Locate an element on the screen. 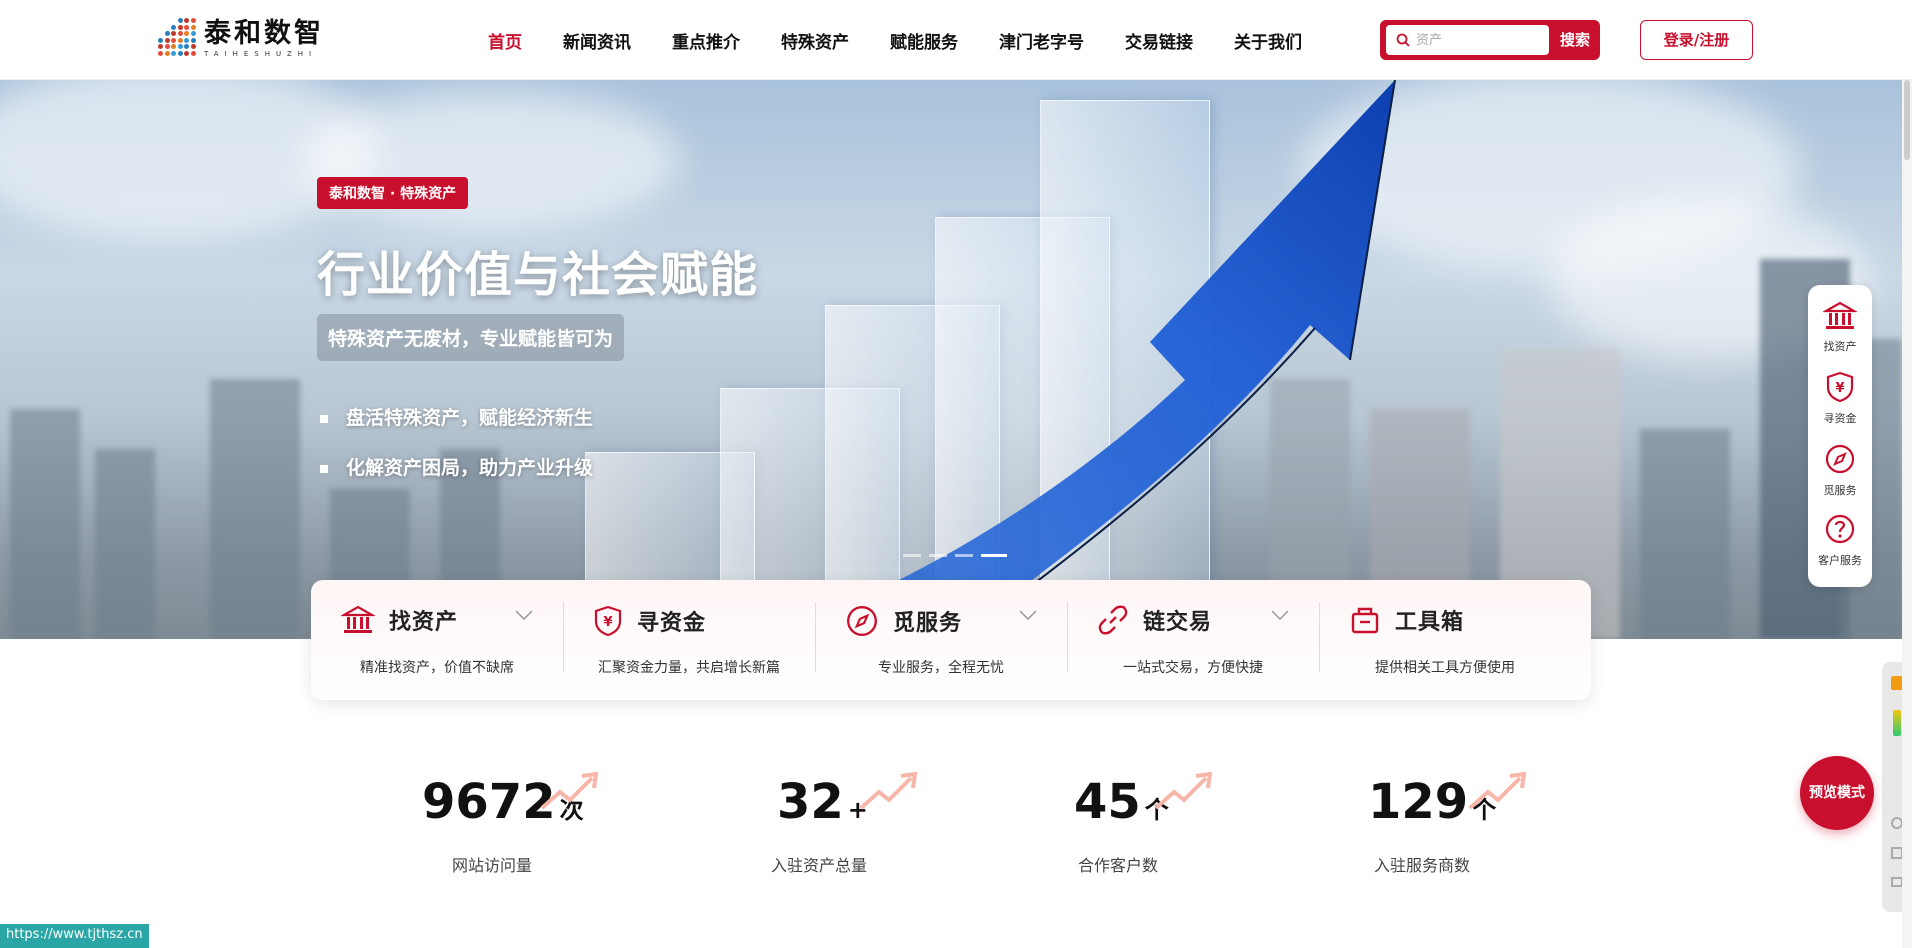 This screenshot has height=948, width=1912. nav-item-news: 新闻资讯 is located at coordinates (597, 40).